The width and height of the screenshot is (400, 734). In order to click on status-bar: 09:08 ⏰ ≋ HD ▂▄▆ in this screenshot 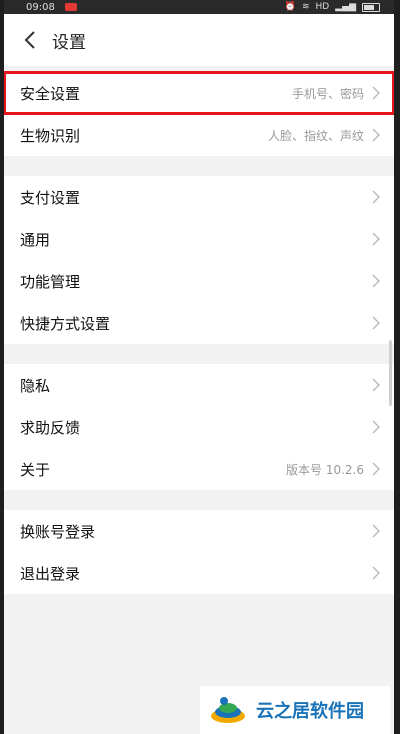, I will do `click(199, 7)`.